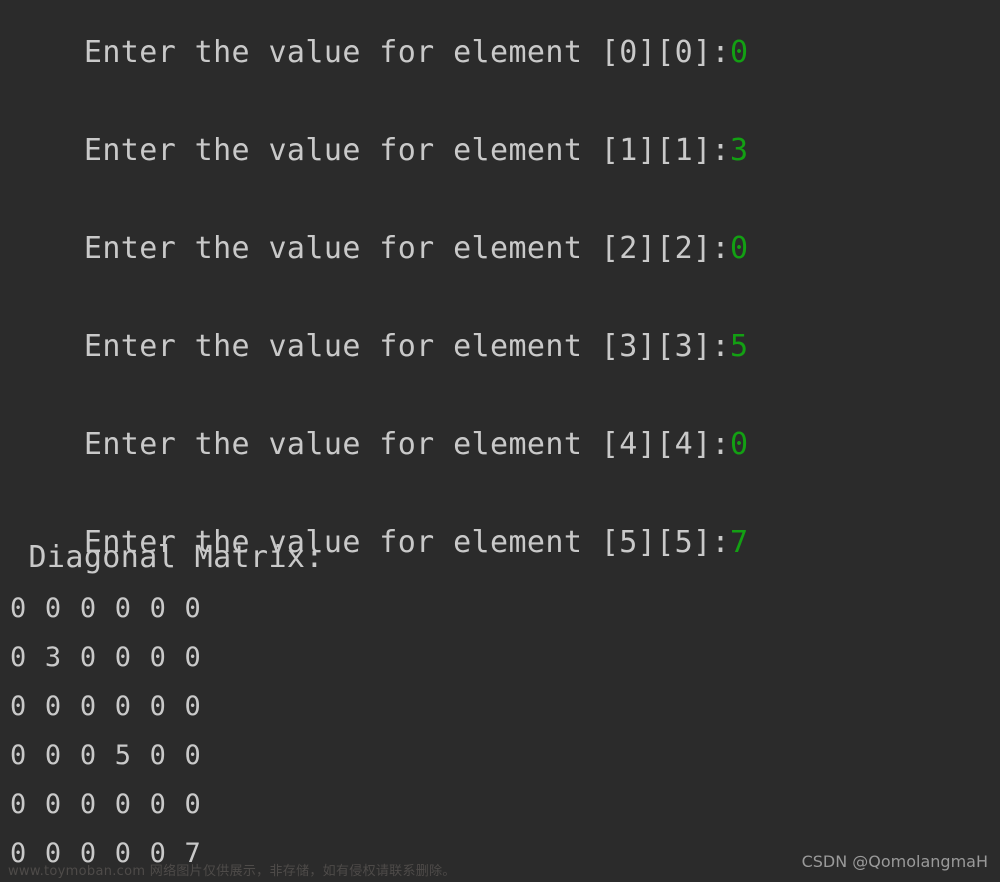 This screenshot has height=882, width=1000. I want to click on prompt-line: Enter the value for element [0][0]:0, so click(379, 53).